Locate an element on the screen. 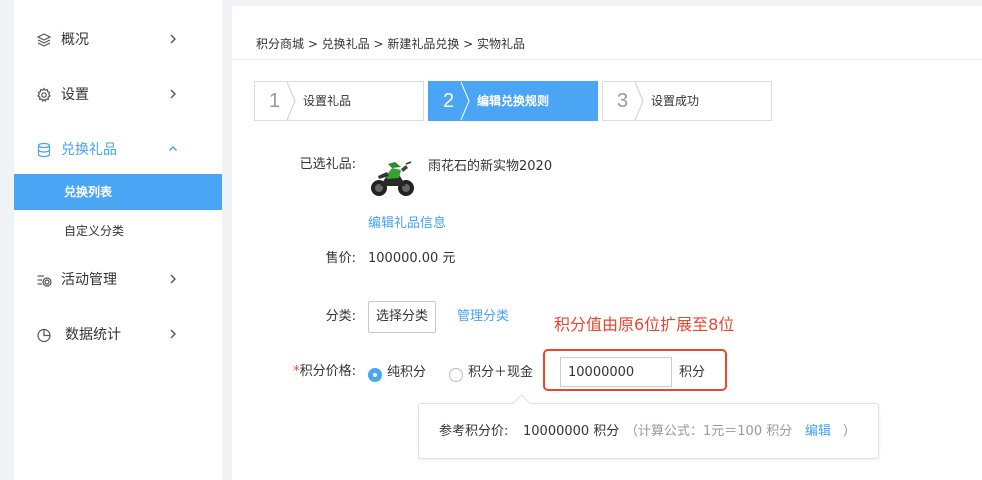 The image size is (982, 480). reference-points-box: 参考积分价: 10000000 积分 （计算公式：1元＝100 积分 编辑 ） is located at coordinates (648, 431).